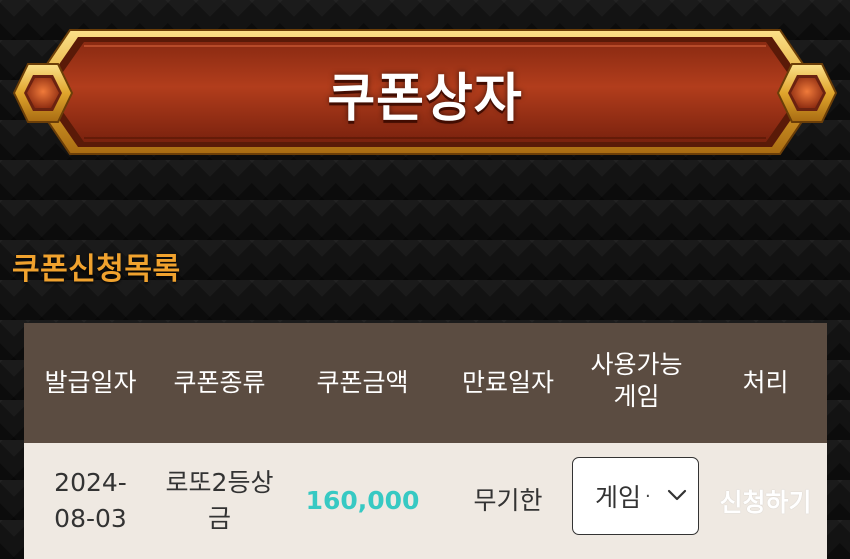  Describe the element at coordinates (636, 364) in the screenshot. I see `column-header-usable-game-line1: 사용가능` at that location.